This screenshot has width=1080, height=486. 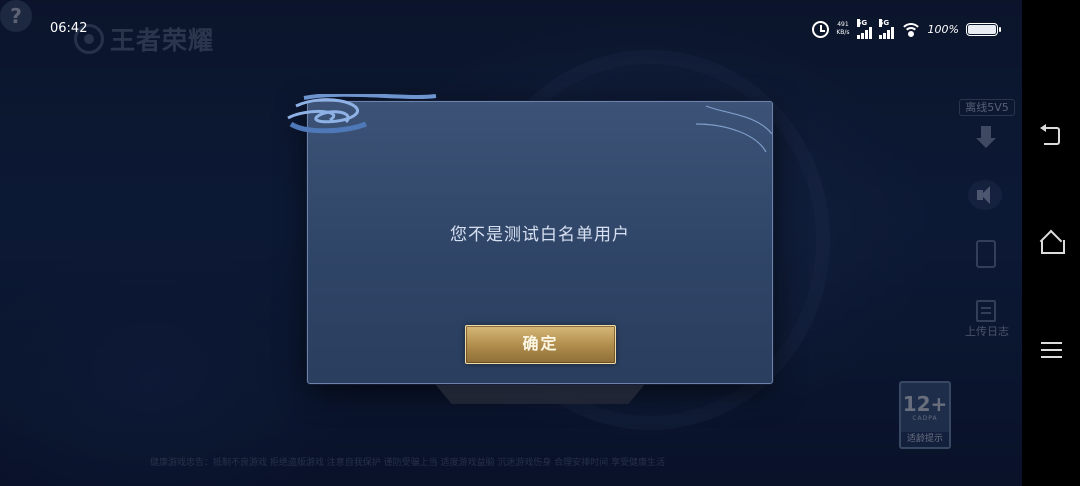 I want to click on wifi-icon, so click(x=910, y=29).